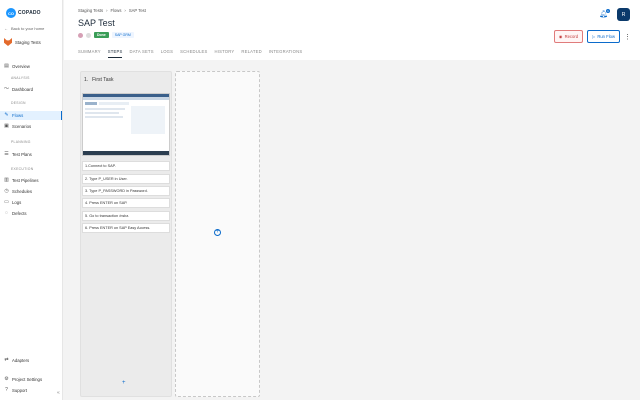  I want to click on tab-history: HISTORY, so click(225, 53).